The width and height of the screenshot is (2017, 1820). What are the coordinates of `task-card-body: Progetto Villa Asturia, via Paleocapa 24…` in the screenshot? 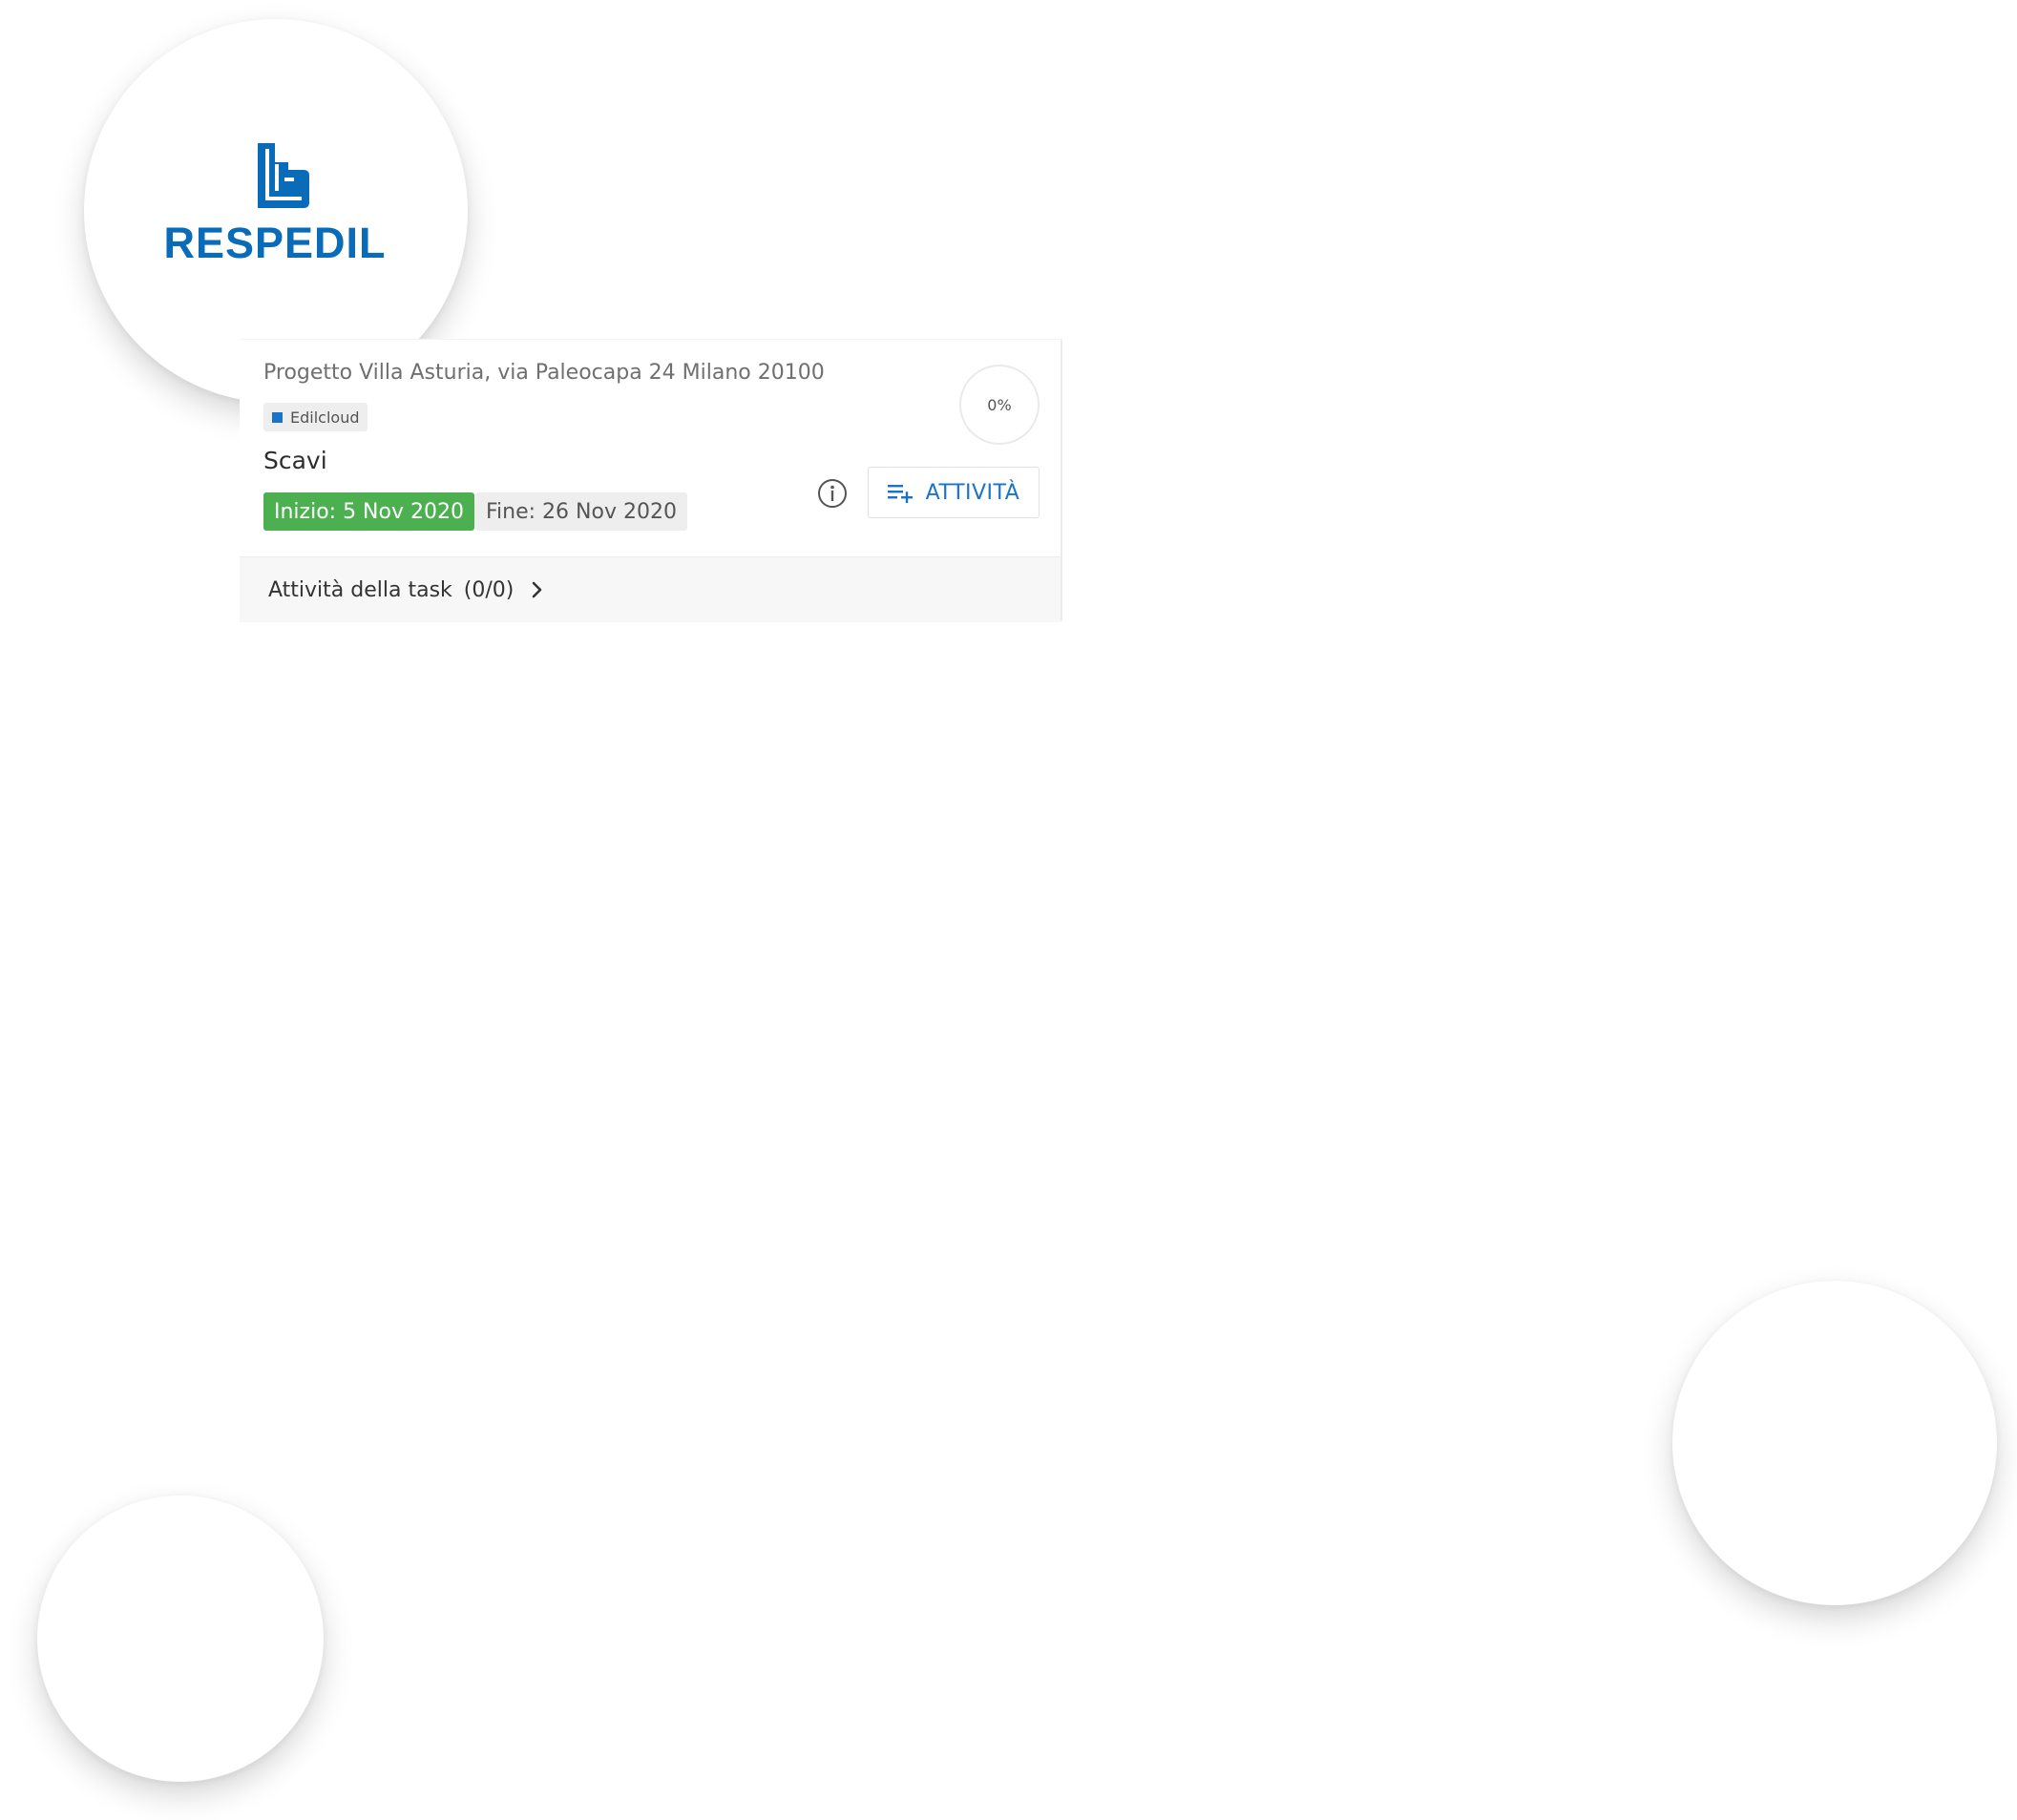 It's located at (650, 448).